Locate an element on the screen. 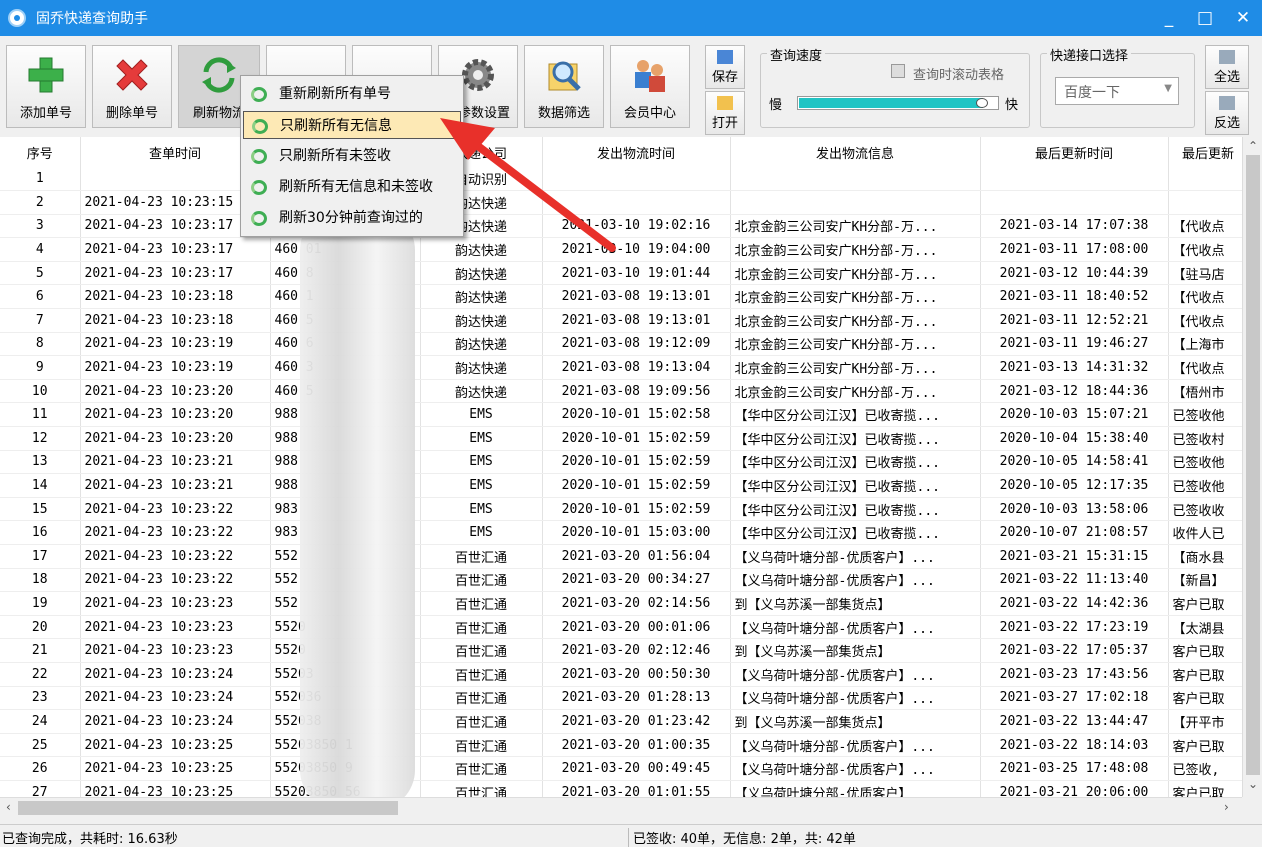 This screenshot has width=1262, height=847. minimize-button: _ is located at coordinates (1169, 18).